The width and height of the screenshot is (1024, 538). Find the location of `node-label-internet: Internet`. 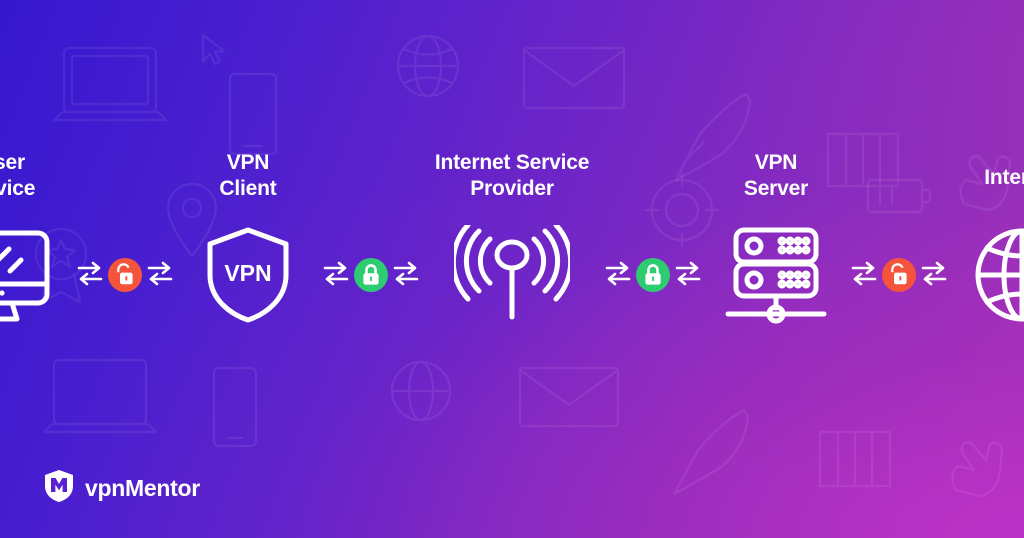

node-label-internet: Internet is located at coordinates (1004, 177).